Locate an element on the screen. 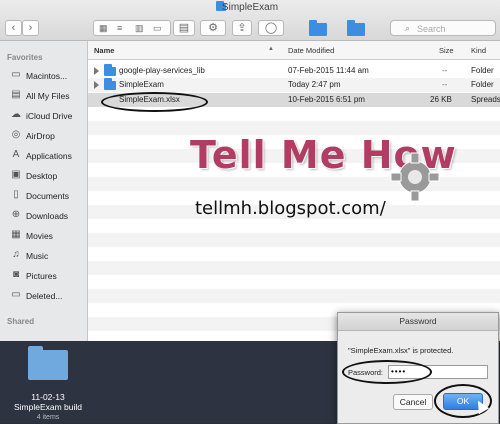  sidebar-item-label: Music is located at coordinates (37, 256).